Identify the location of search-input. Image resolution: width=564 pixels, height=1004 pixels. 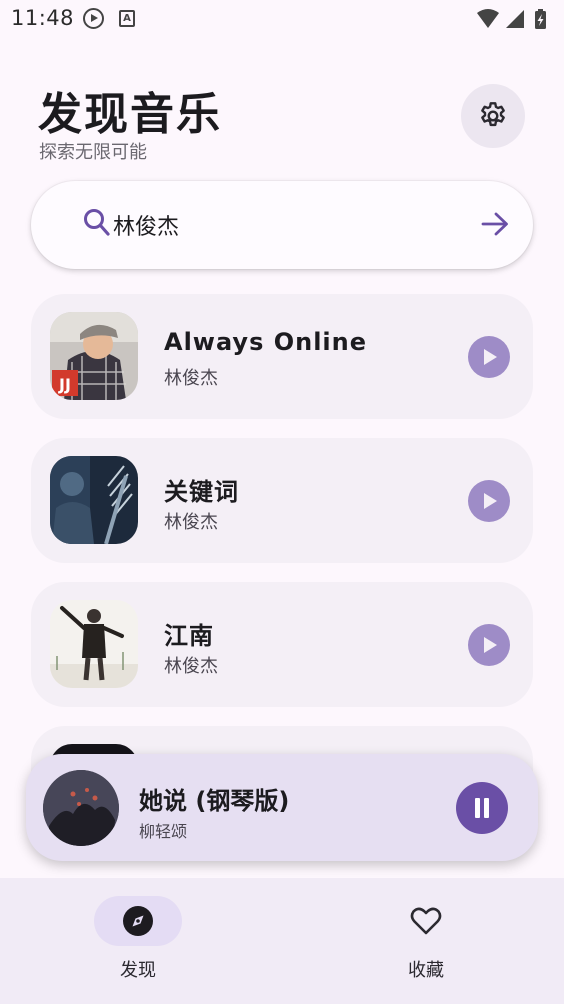
(278, 225).